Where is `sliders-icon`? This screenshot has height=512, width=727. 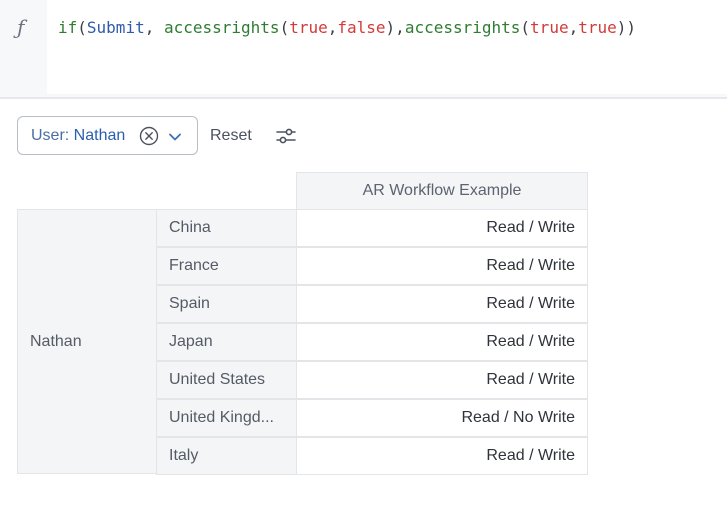 sliders-icon is located at coordinates (286, 136).